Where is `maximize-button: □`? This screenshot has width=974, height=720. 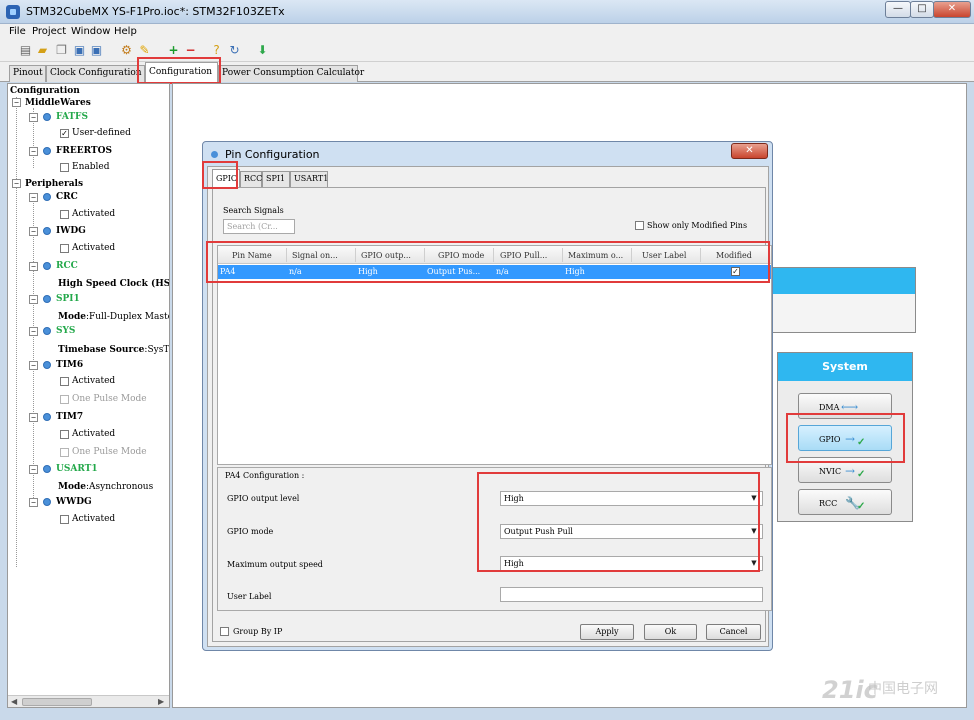 maximize-button: □ is located at coordinates (922, 9).